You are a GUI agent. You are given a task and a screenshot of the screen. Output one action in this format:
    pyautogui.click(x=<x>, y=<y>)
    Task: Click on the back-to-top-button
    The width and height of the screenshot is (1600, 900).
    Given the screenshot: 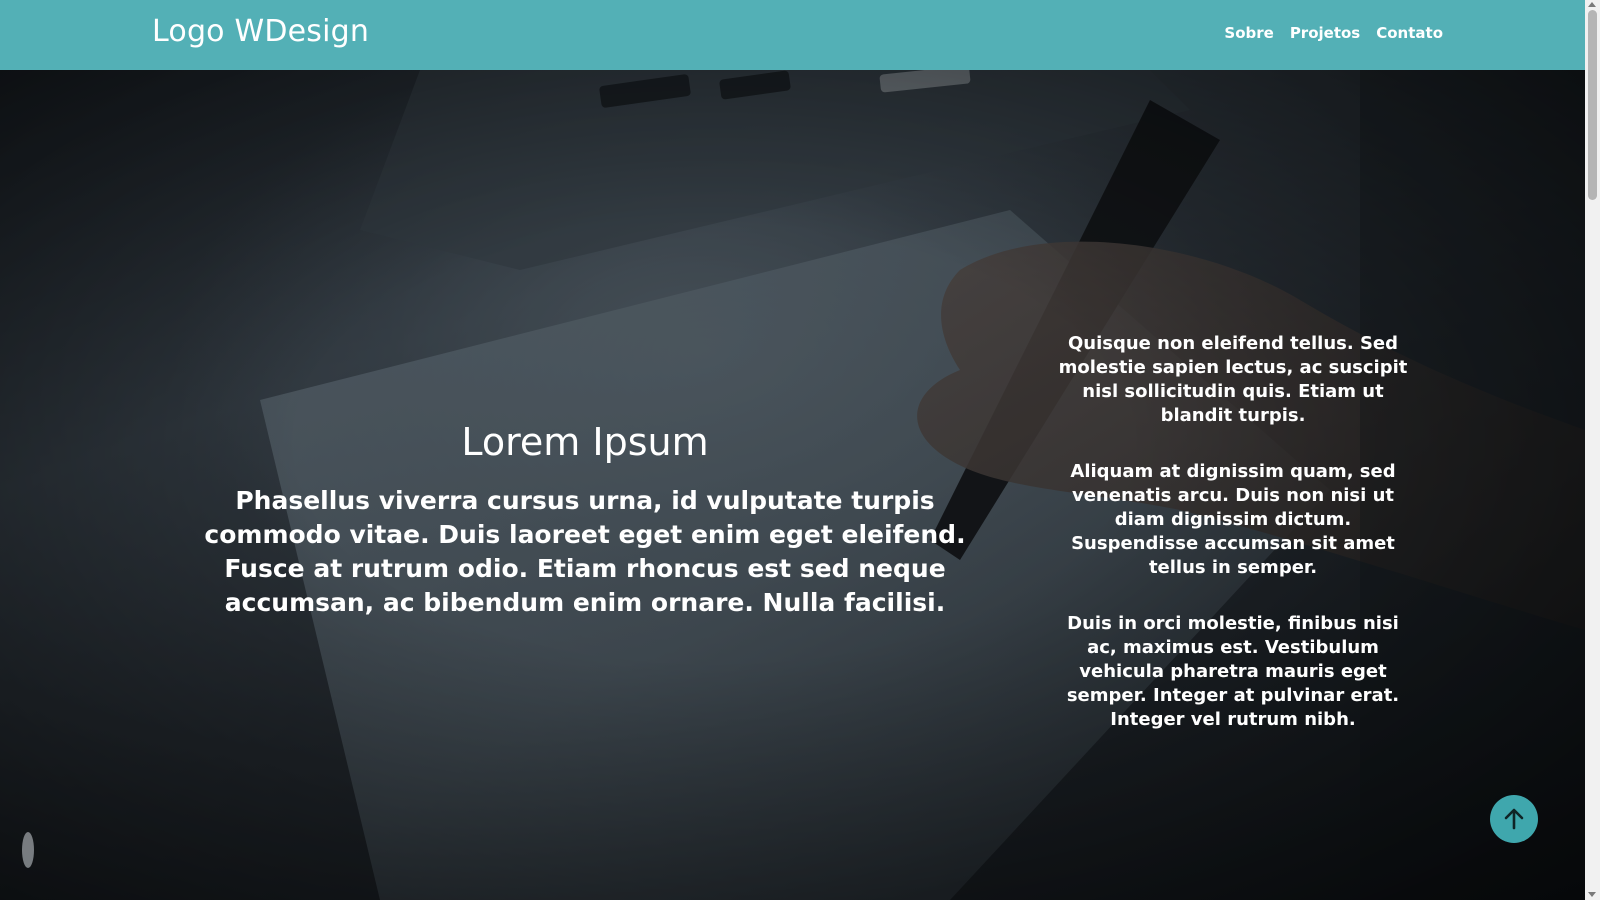 What is the action you would take?
    pyautogui.click(x=1514, y=819)
    